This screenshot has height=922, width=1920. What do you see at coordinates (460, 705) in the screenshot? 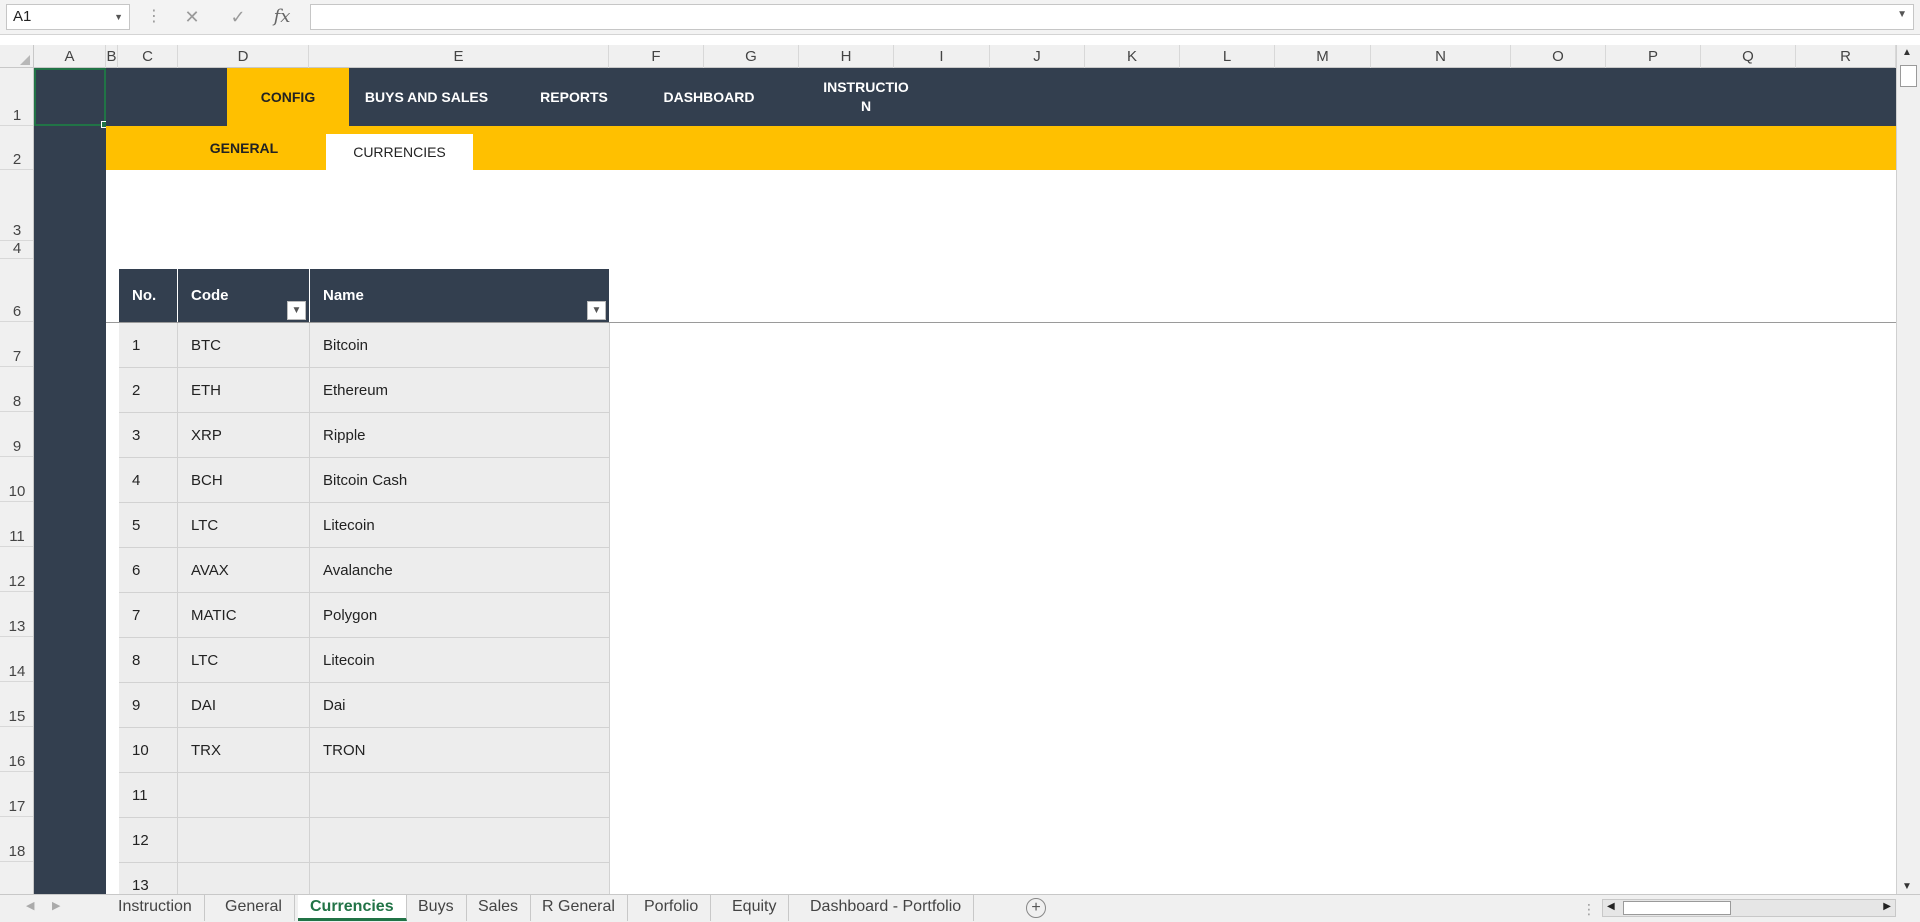
I see `table-cell: Dai` at bounding box center [460, 705].